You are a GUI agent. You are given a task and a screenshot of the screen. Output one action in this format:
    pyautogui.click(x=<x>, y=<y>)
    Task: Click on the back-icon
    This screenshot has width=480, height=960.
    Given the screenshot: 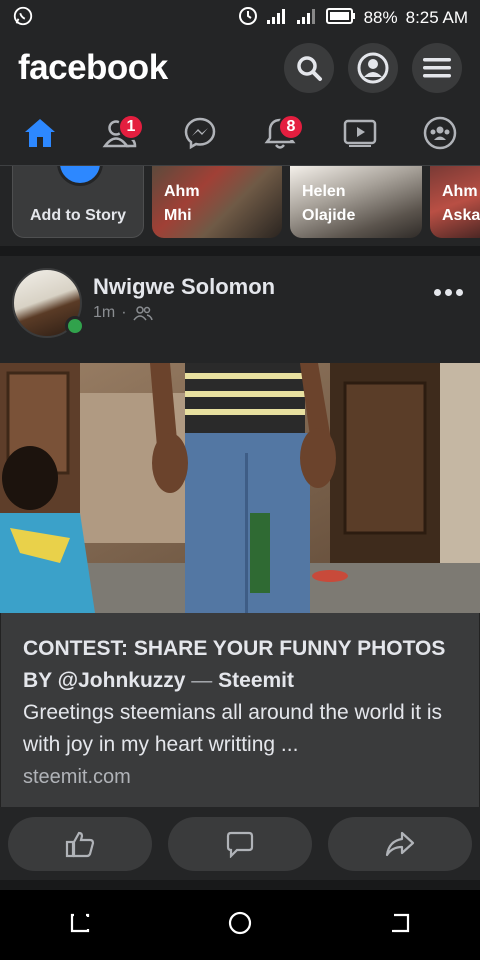 What is the action you would take?
    pyautogui.click(x=401, y=922)
    